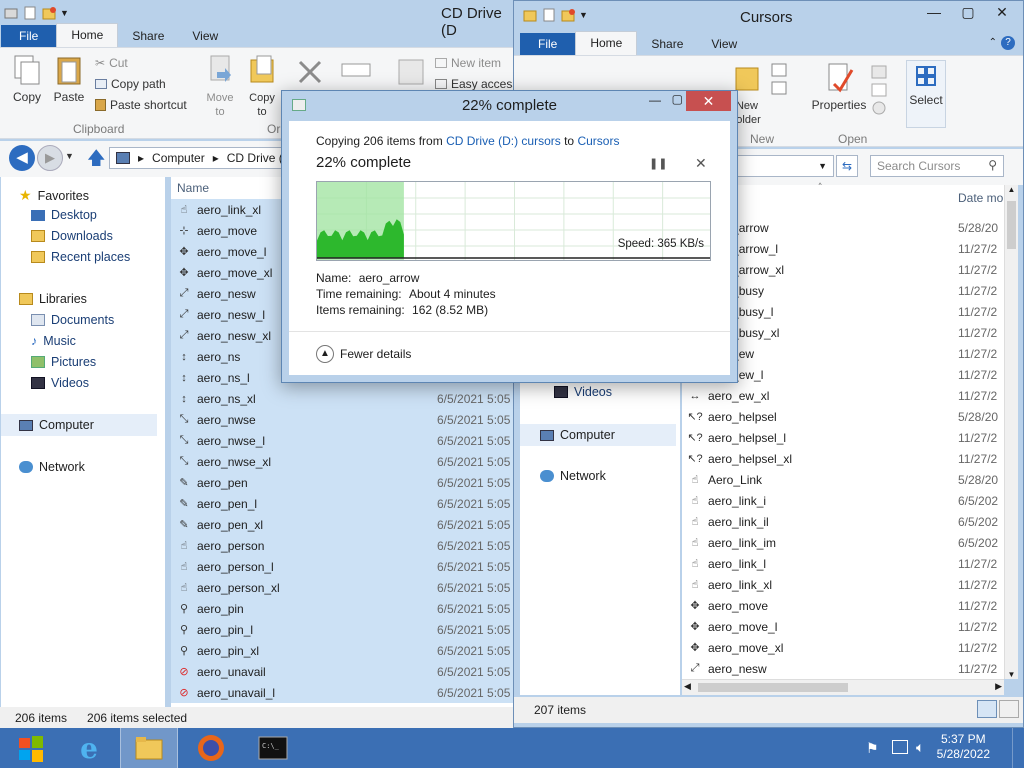 The image size is (1024, 768). What do you see at coordinates (843, 563) in the screenshot?
I see `file-row: ☝ aero_link_l 11/27/2` at bounding box center [843, 563].